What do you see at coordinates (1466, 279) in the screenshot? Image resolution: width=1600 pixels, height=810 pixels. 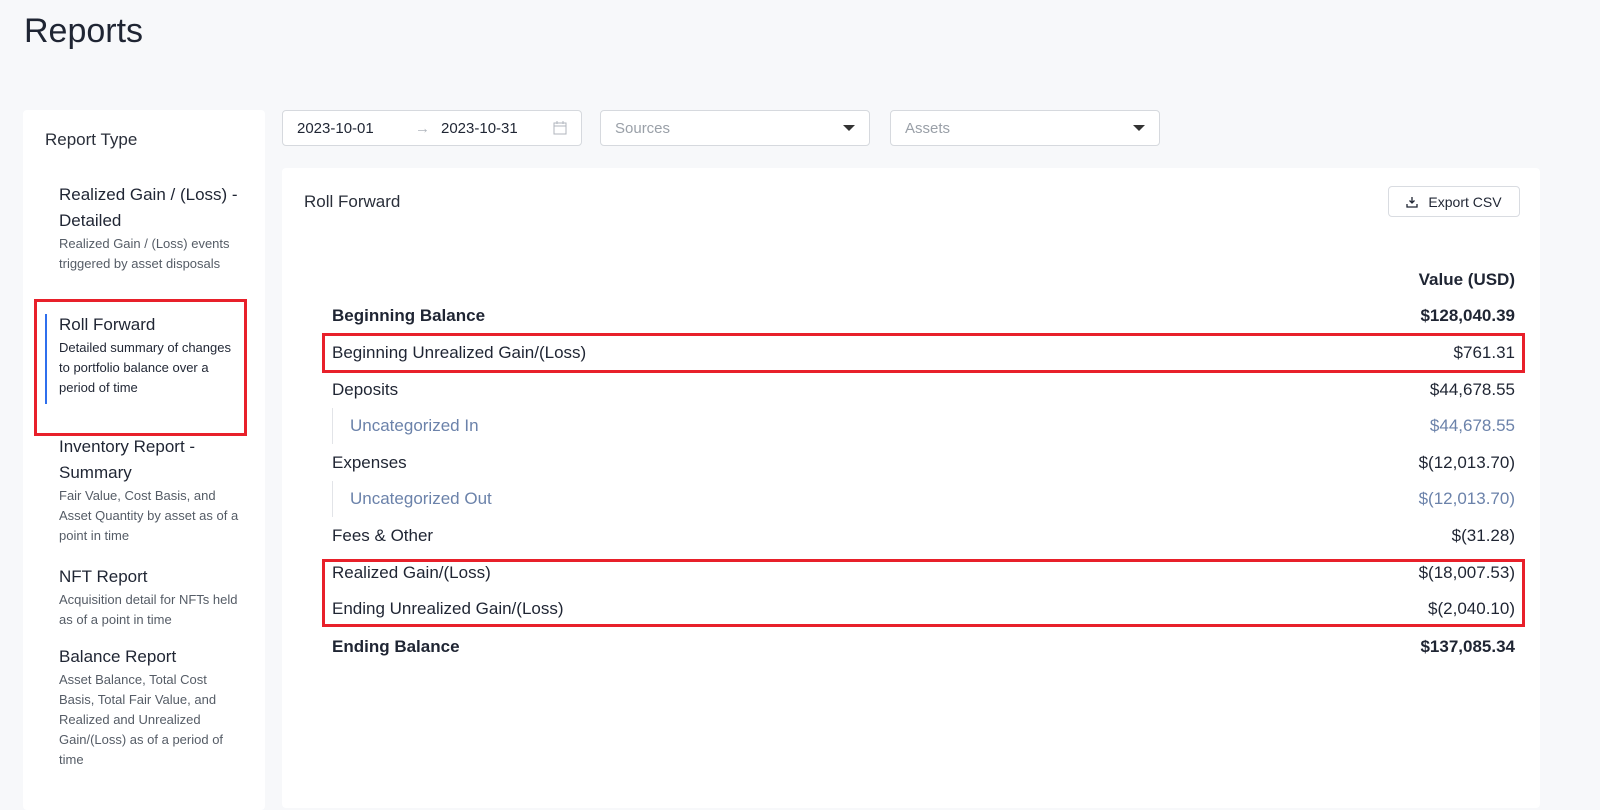 I see `value-header-label: Value (USD)` at bounding box center [1466, 279].